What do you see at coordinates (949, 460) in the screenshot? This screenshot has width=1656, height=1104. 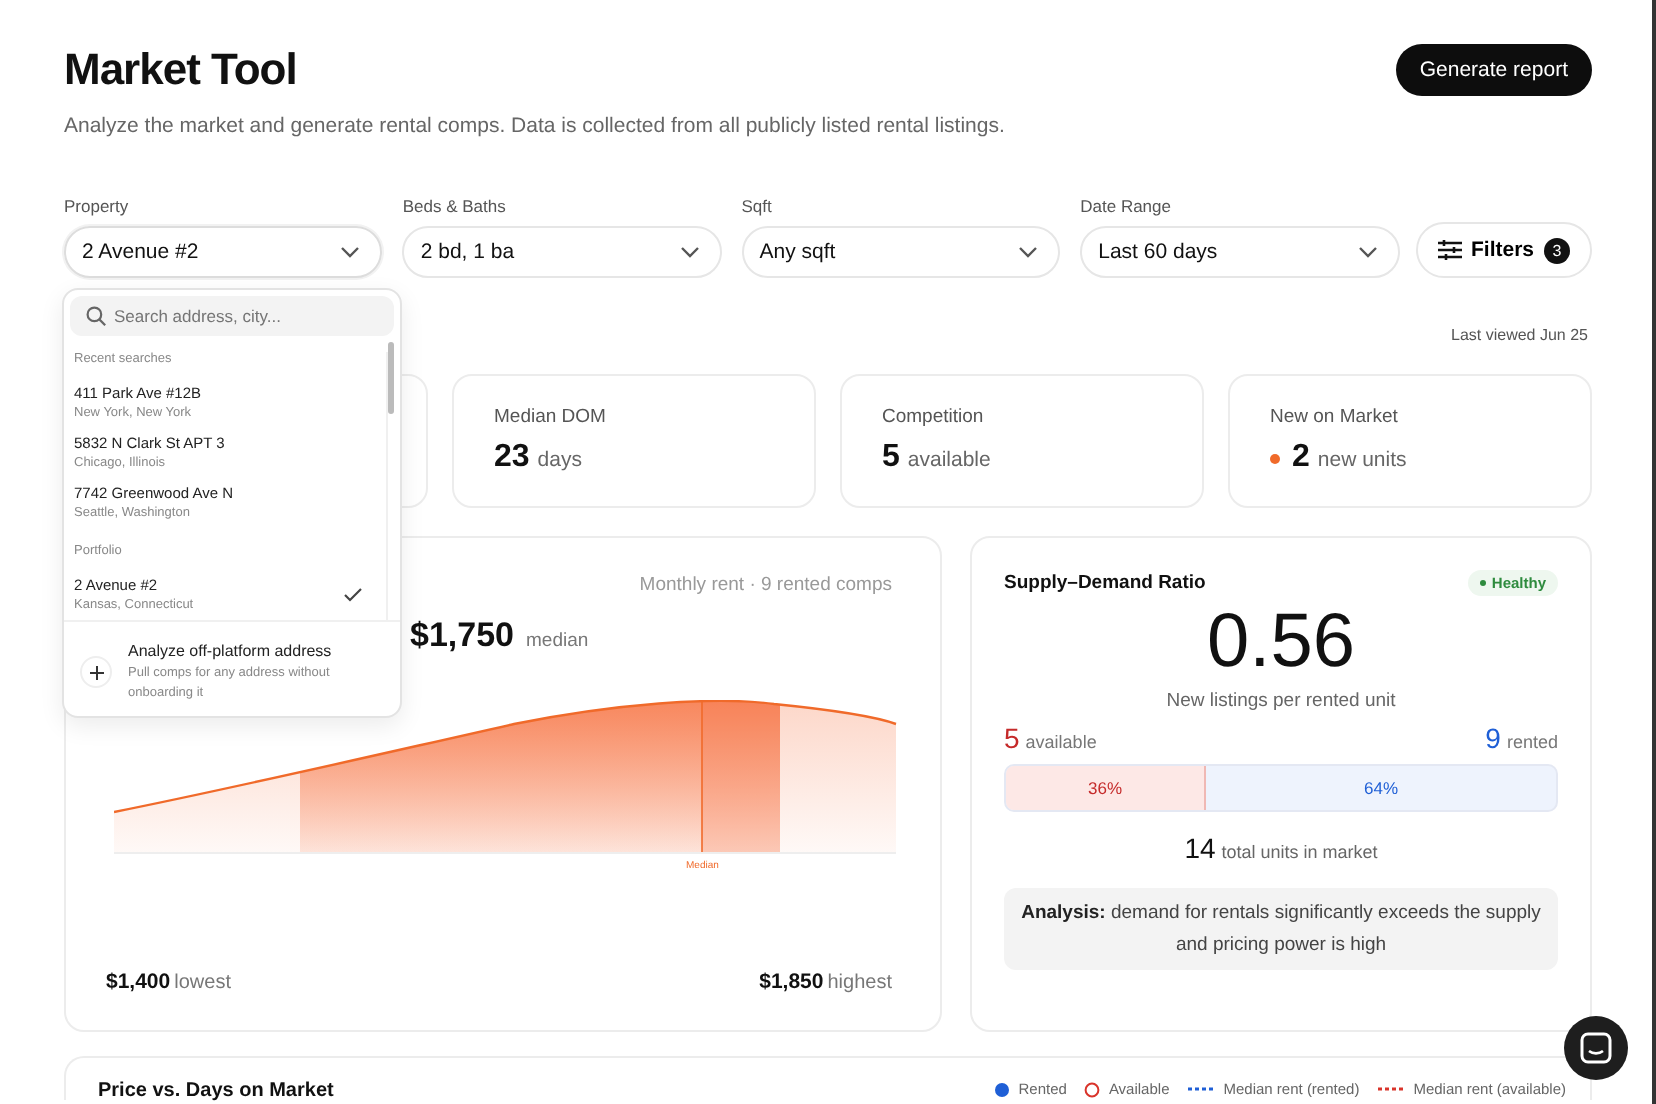 I see `stat-unit: available` at bounding box center [949, 460].